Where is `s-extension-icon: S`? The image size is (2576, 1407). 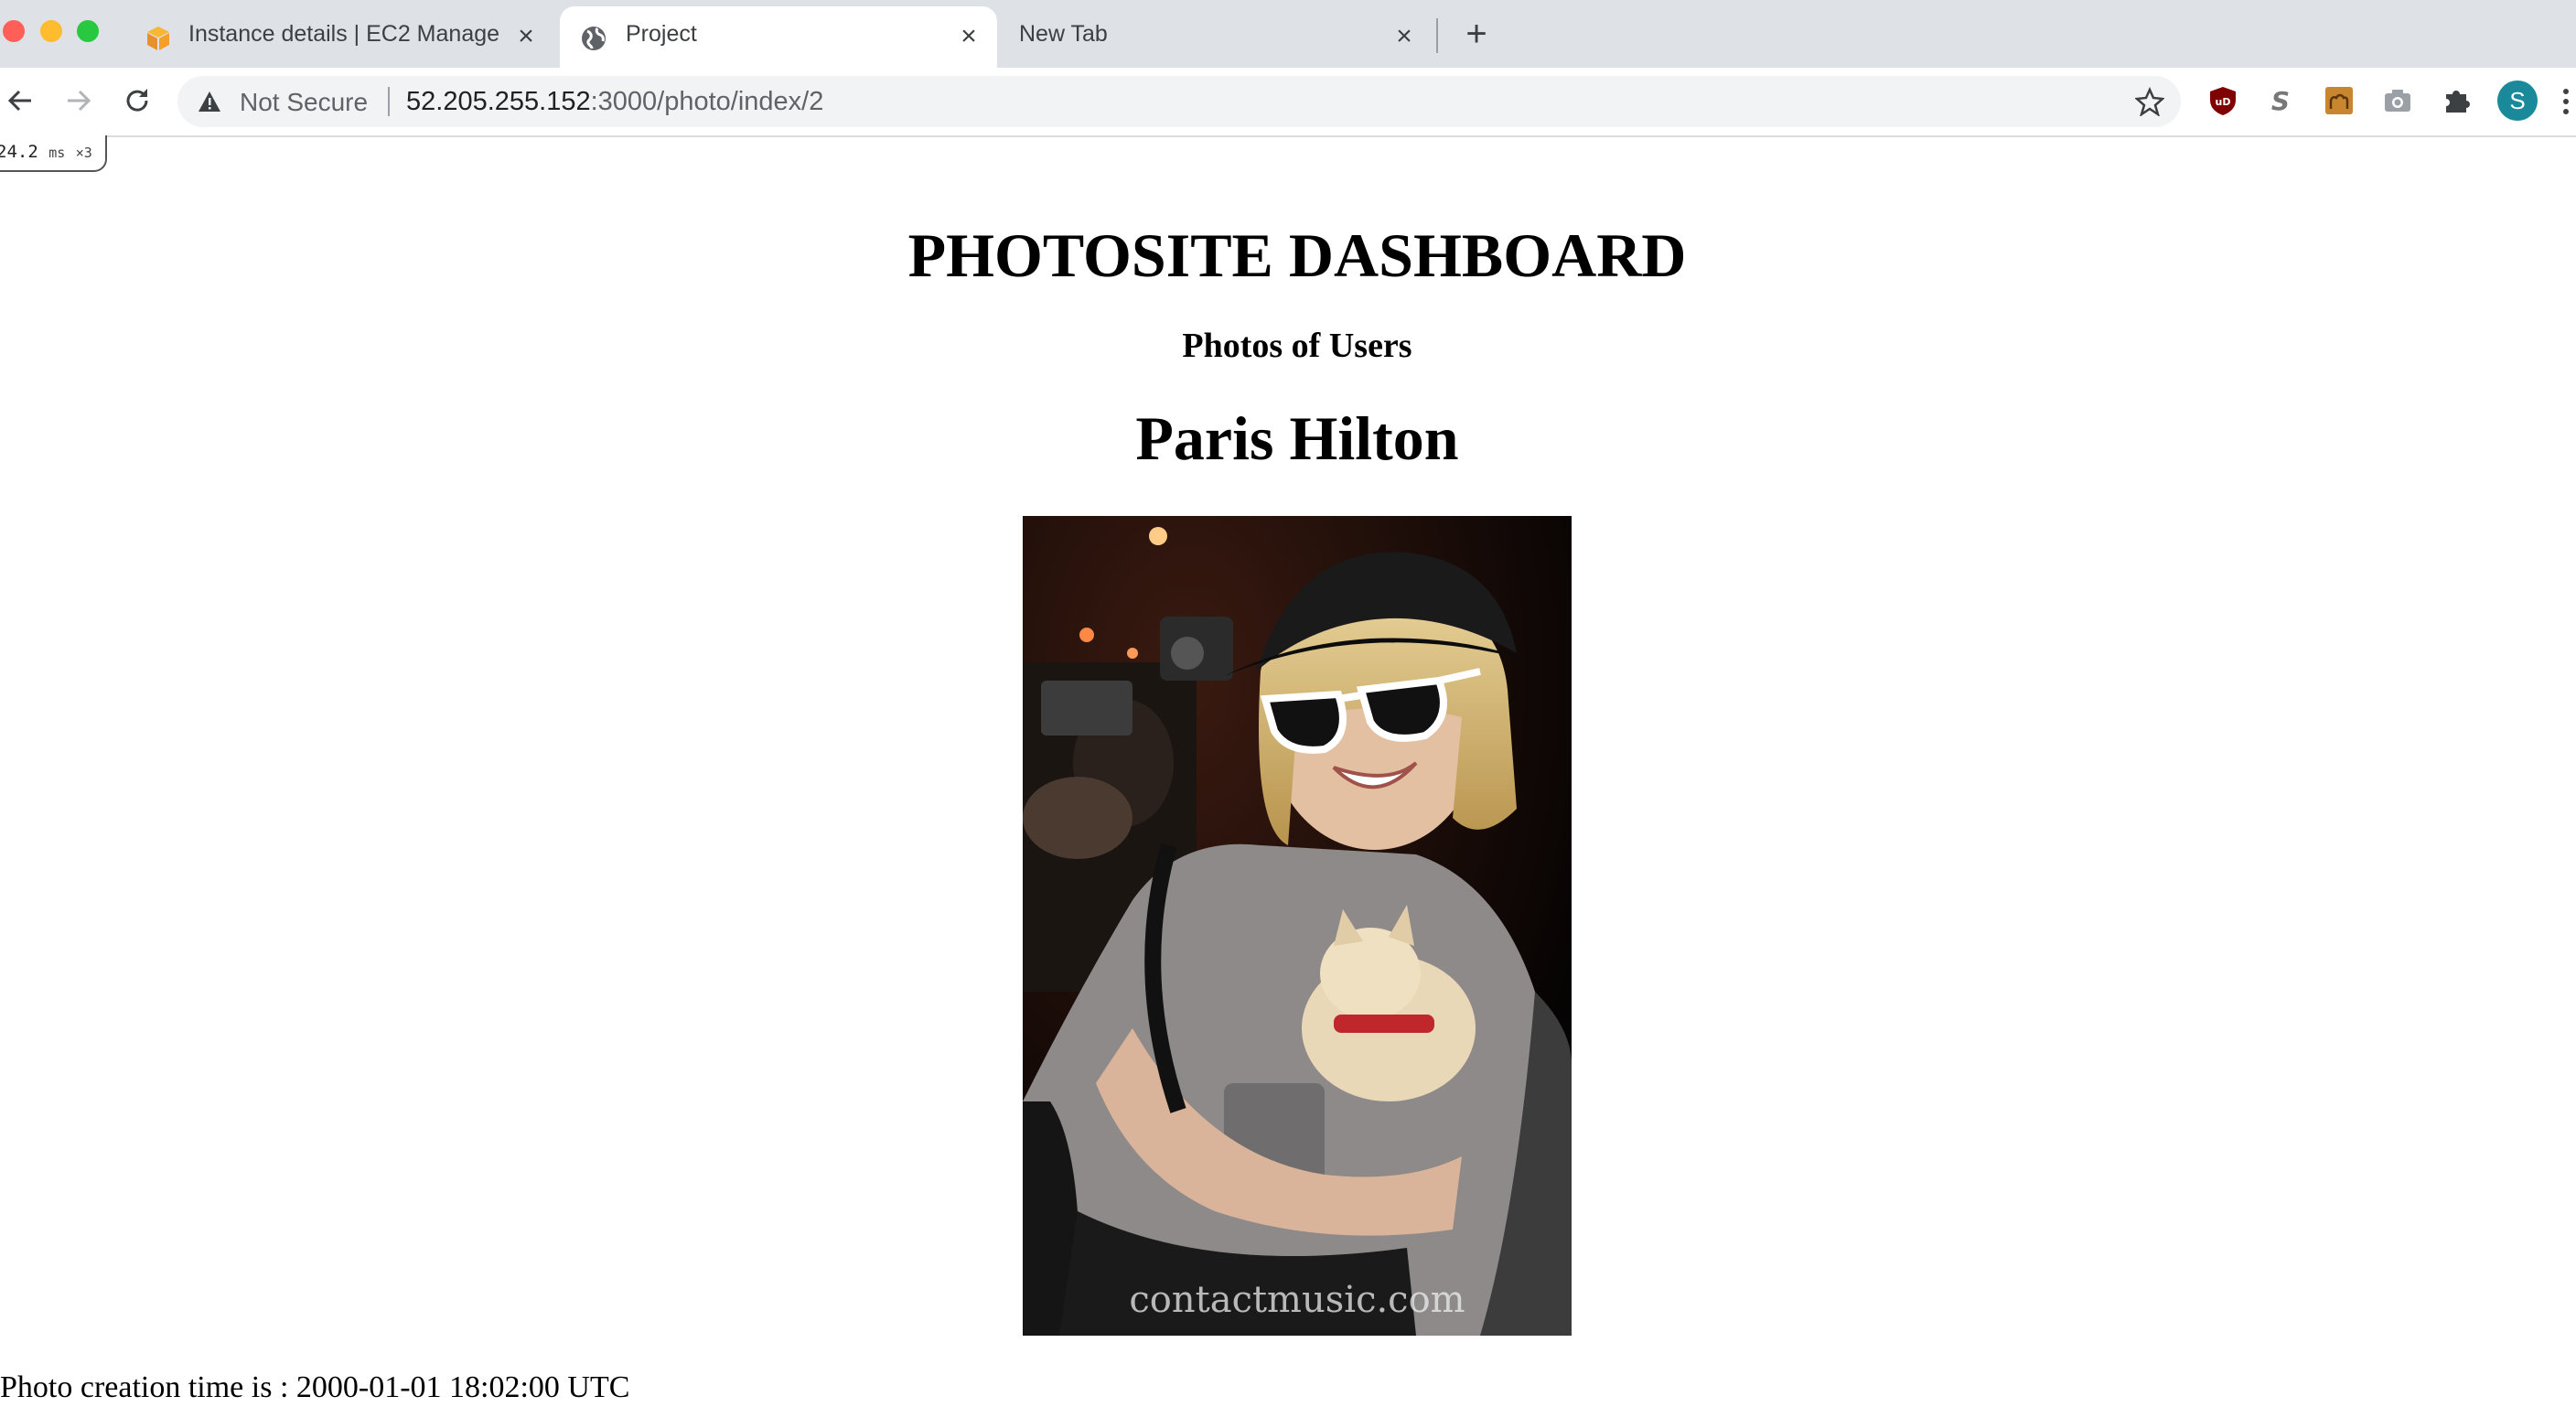
s-extension-icon: S is located at coordinates (2280, 100).